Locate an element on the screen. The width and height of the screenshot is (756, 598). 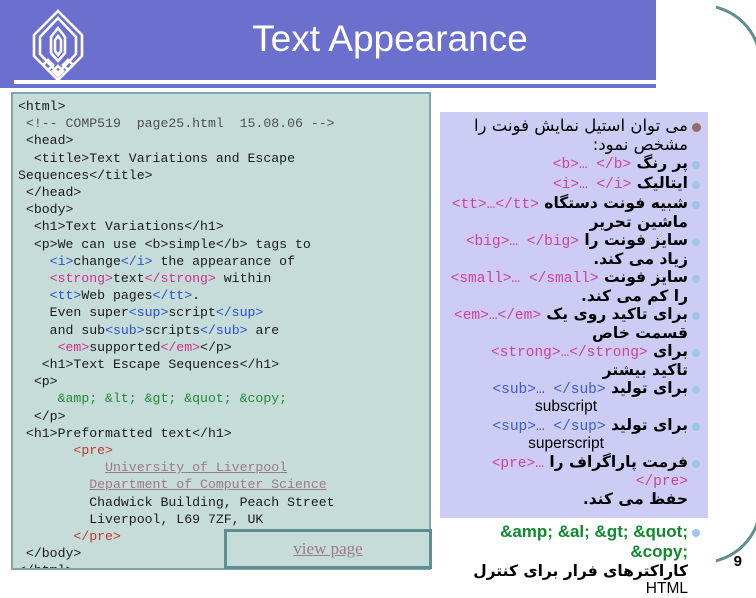
header-underline-rule is located at coordinates (350, 82).